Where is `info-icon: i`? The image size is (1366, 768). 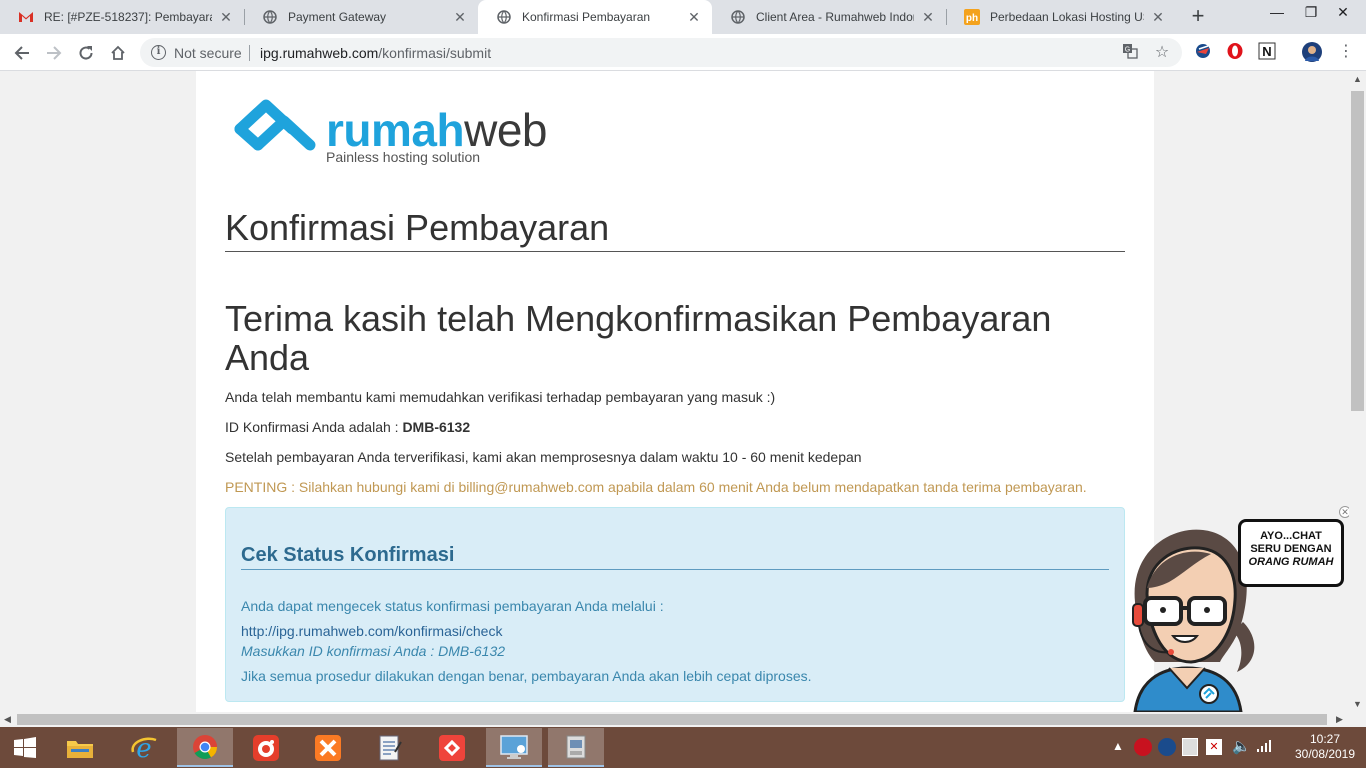 info-icon: i is located at coordinates (158, 52).